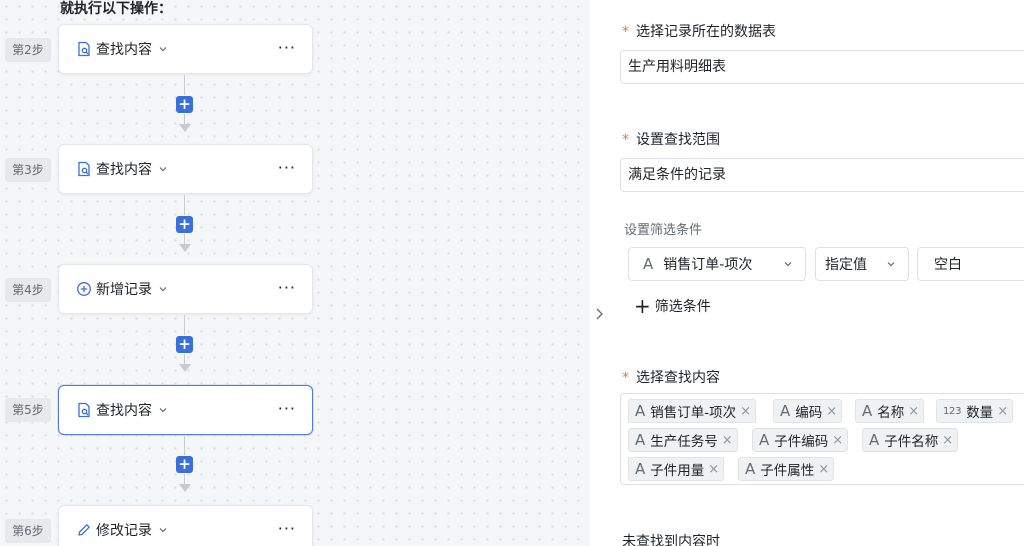  I want to click on collapse-panel-button, so click(599, 316).